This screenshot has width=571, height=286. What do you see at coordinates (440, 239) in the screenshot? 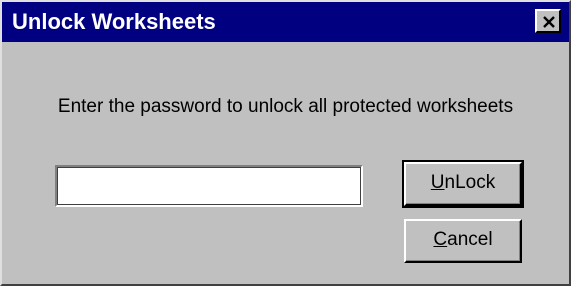
I see `cancel-accelerator: C` at bounding box center [440, 239].